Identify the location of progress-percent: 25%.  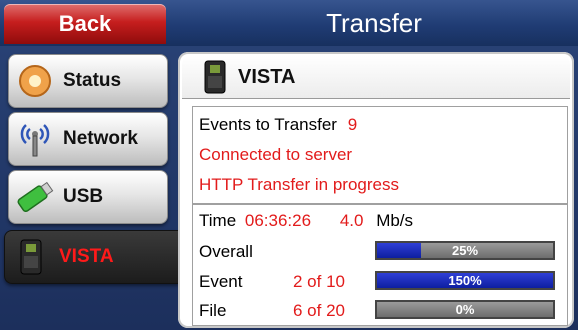
(465, 250).